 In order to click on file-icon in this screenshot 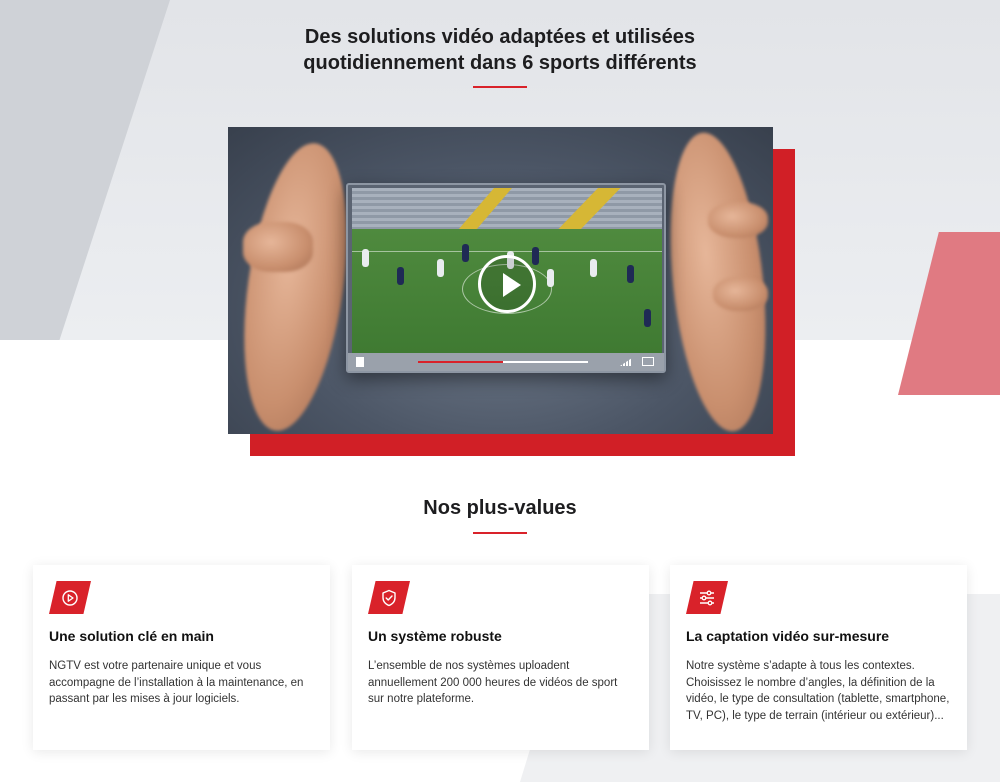, I will do `click(360, 362)`.